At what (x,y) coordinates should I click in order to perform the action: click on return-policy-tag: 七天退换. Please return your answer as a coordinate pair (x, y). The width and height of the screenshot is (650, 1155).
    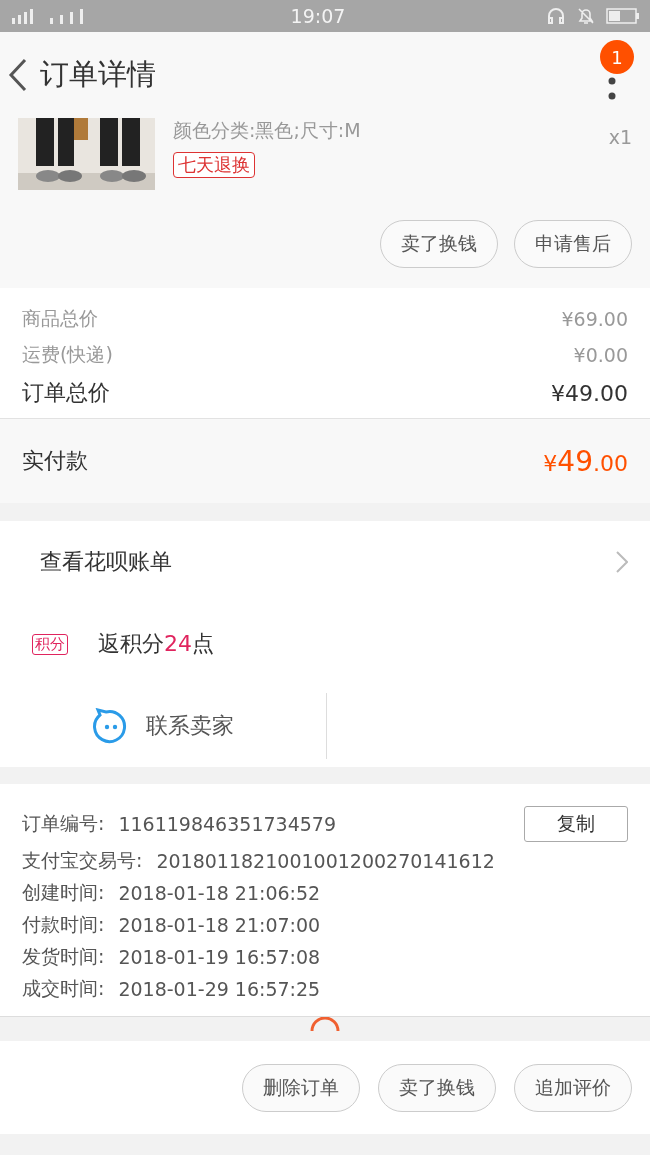
    Looking at the image, I should click on (214, 165).